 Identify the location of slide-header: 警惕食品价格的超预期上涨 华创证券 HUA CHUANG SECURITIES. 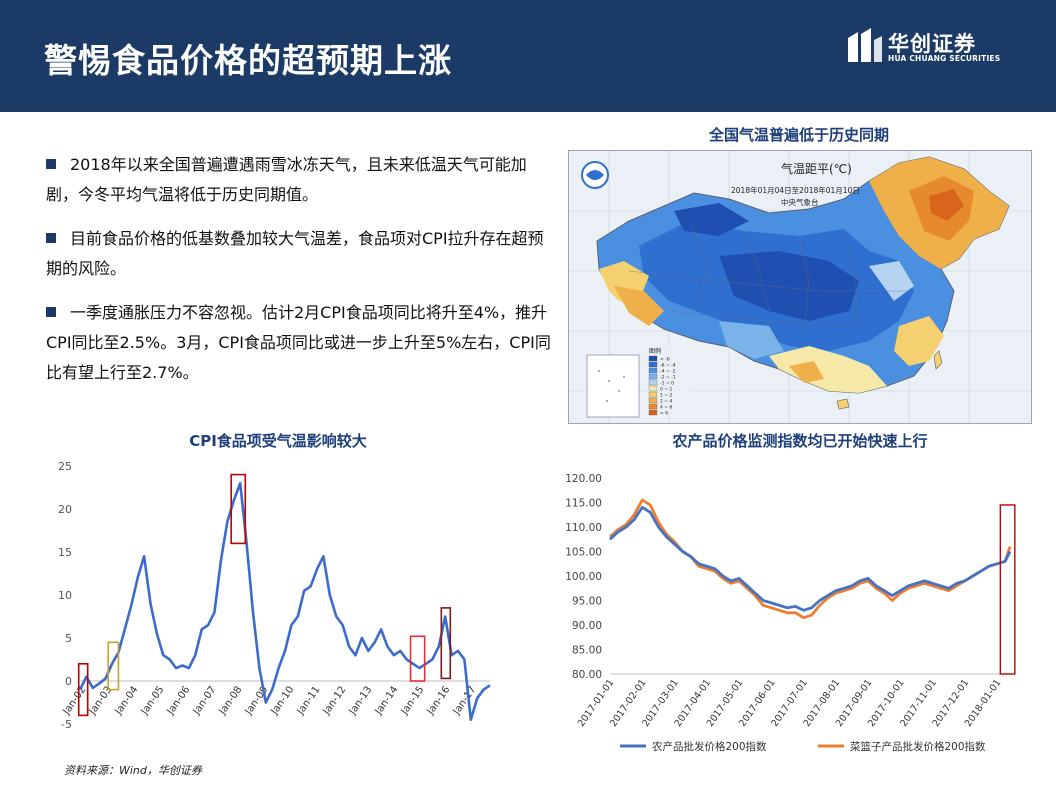
(528, 56).